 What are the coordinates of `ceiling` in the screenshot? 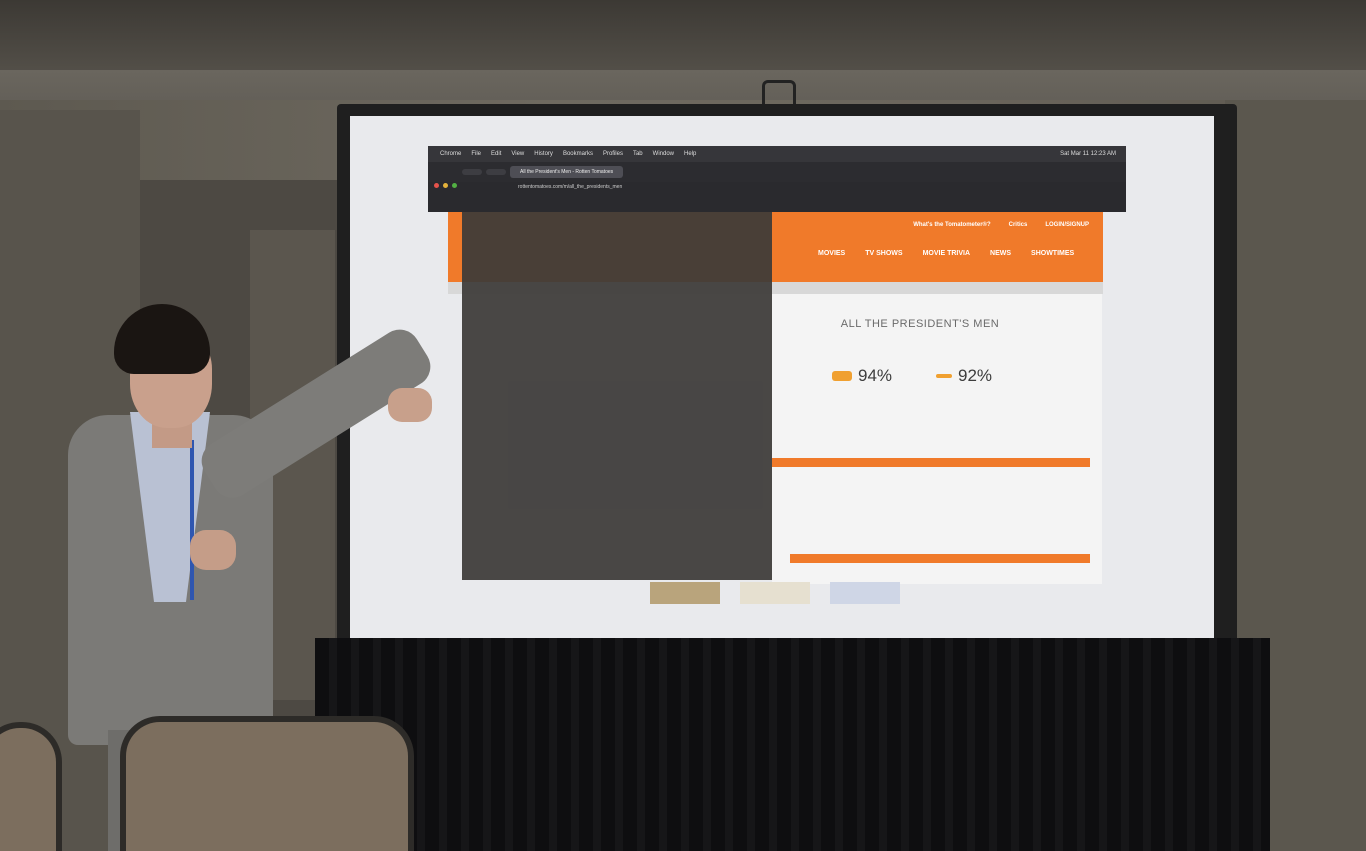 It's located at (683, 39).